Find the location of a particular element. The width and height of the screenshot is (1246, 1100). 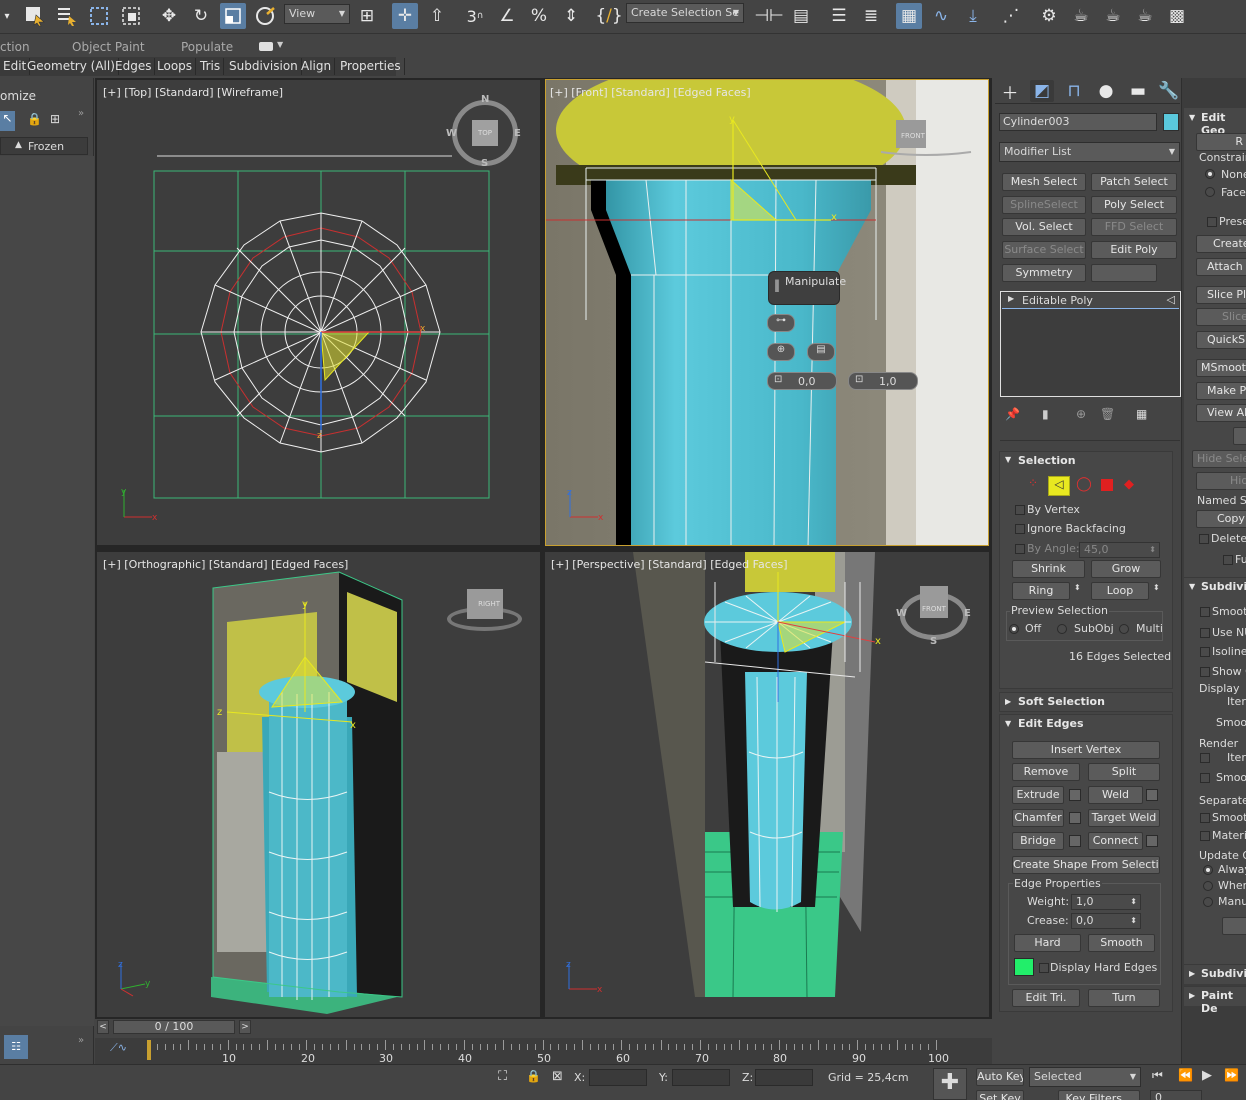

vol-select-button: Vol. Select is located at coordinates (1044, 227).